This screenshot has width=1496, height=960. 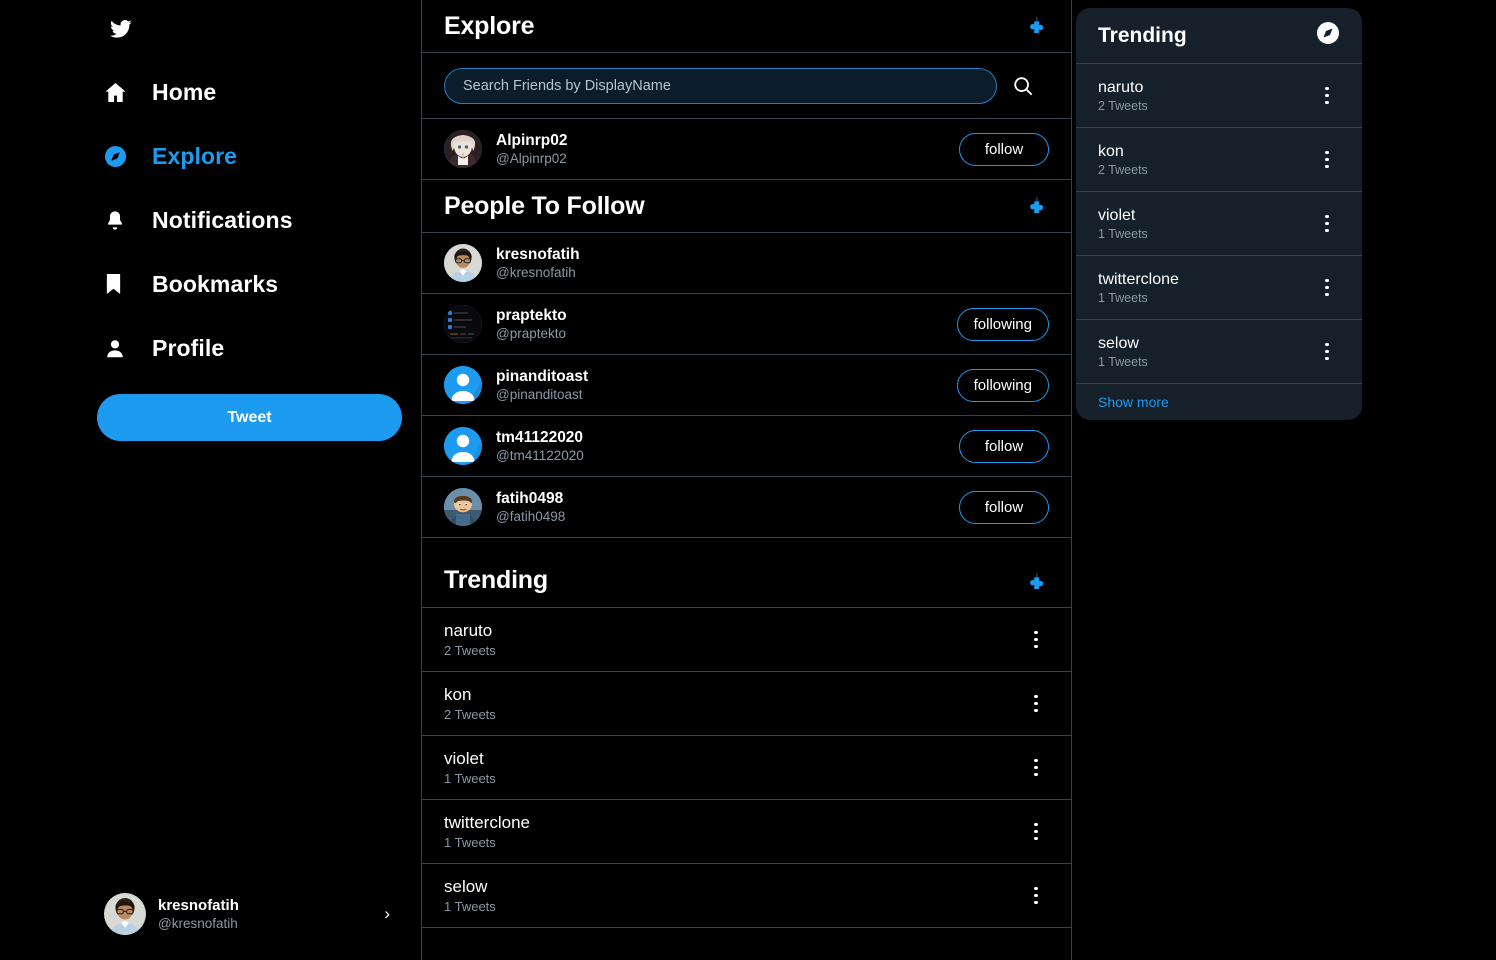 What do you see at coordinates (251, 92) in the screenshot?
I see `sidebar-item-home: Home` at bounding box center [251, 92].